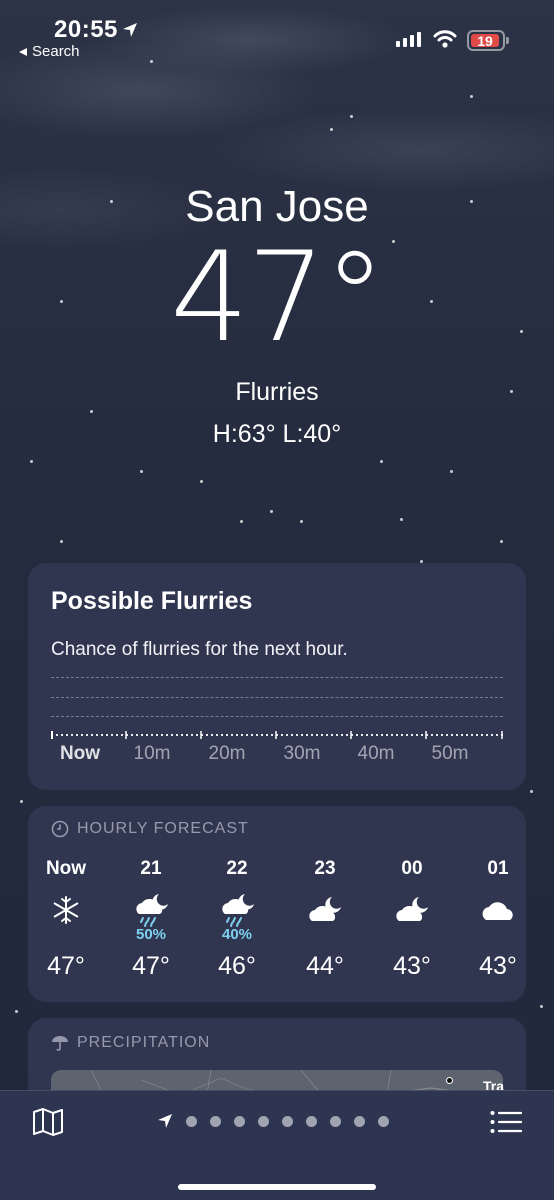  Describe the element at coordinates (199, 649) in the screenshot. I see `nowcast-subtitle: Chance of flurries for the next hour.` at that location.